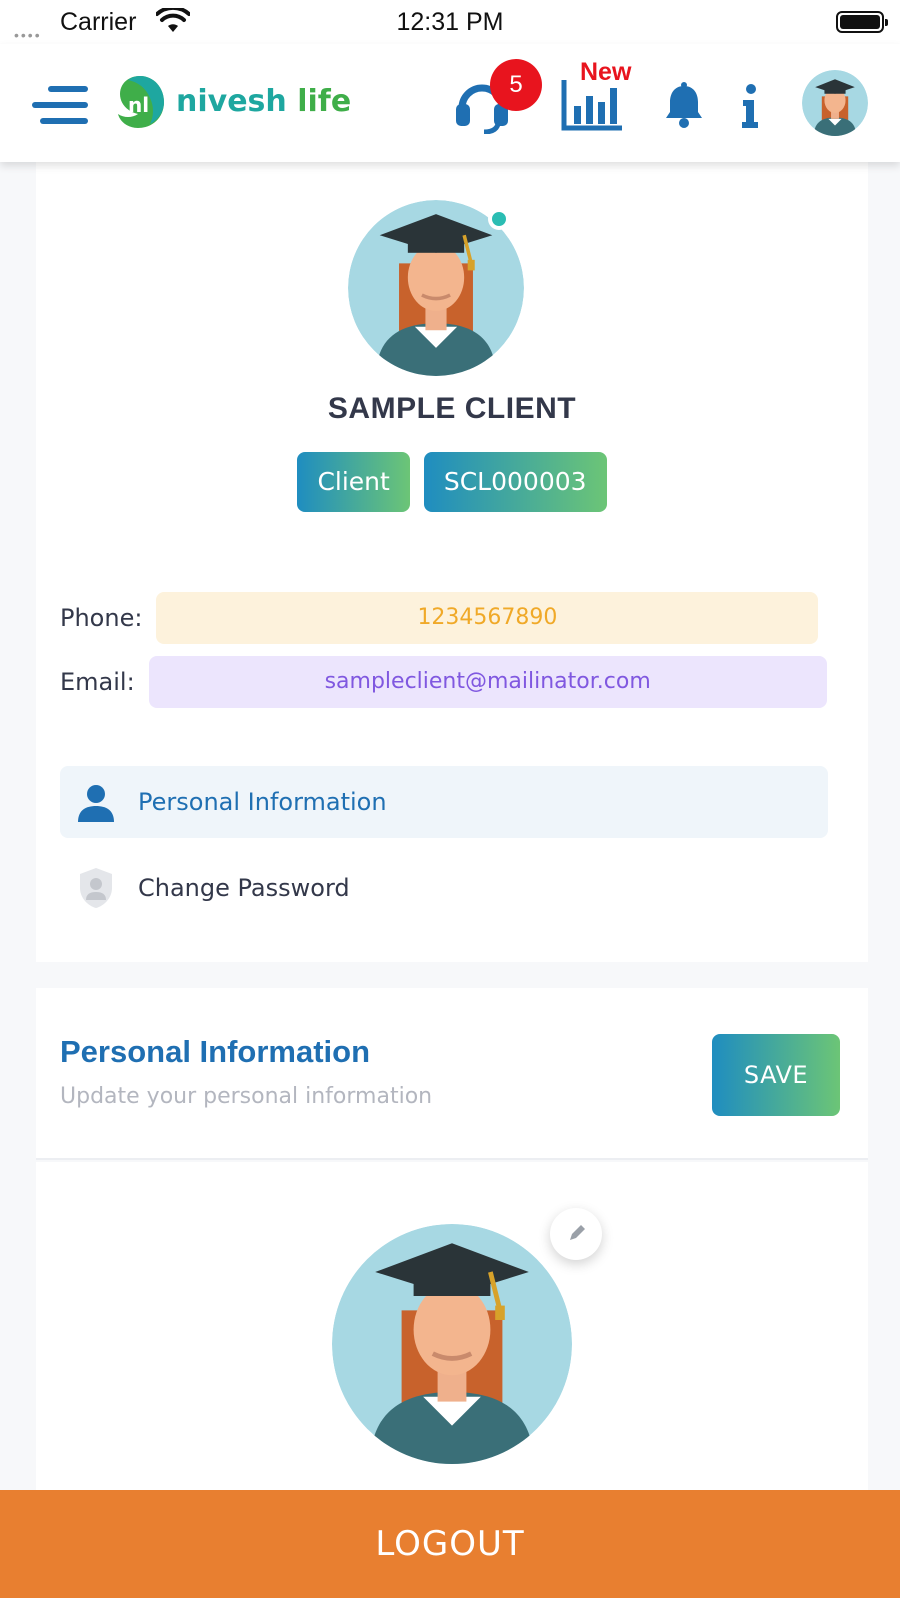  Describe the element at coordinates (452, 408) in the screenshot. I see `client-name: SAMPLE CLIENT` at that location.